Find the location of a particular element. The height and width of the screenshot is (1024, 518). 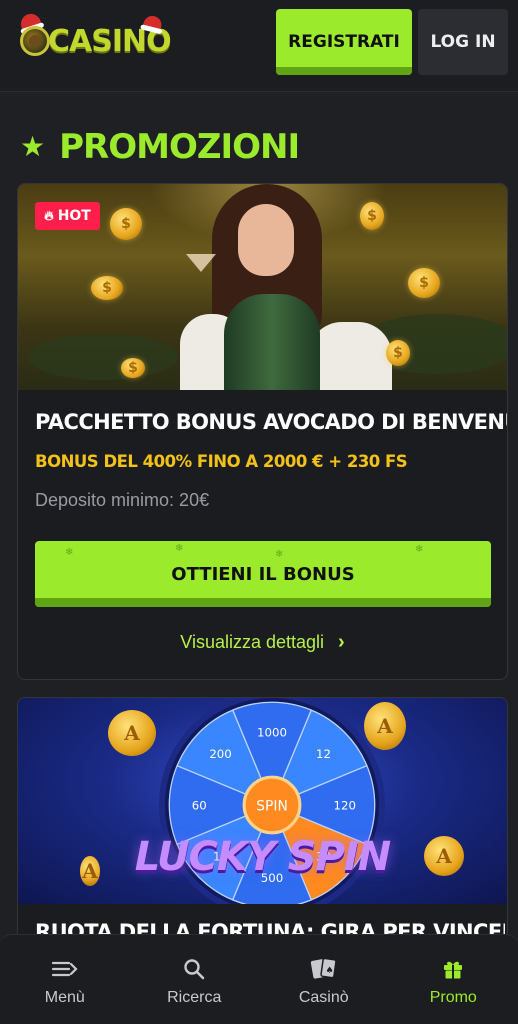

top-header: CASINO REGISTRATI LOG IN is located at coordinates (259, 46).